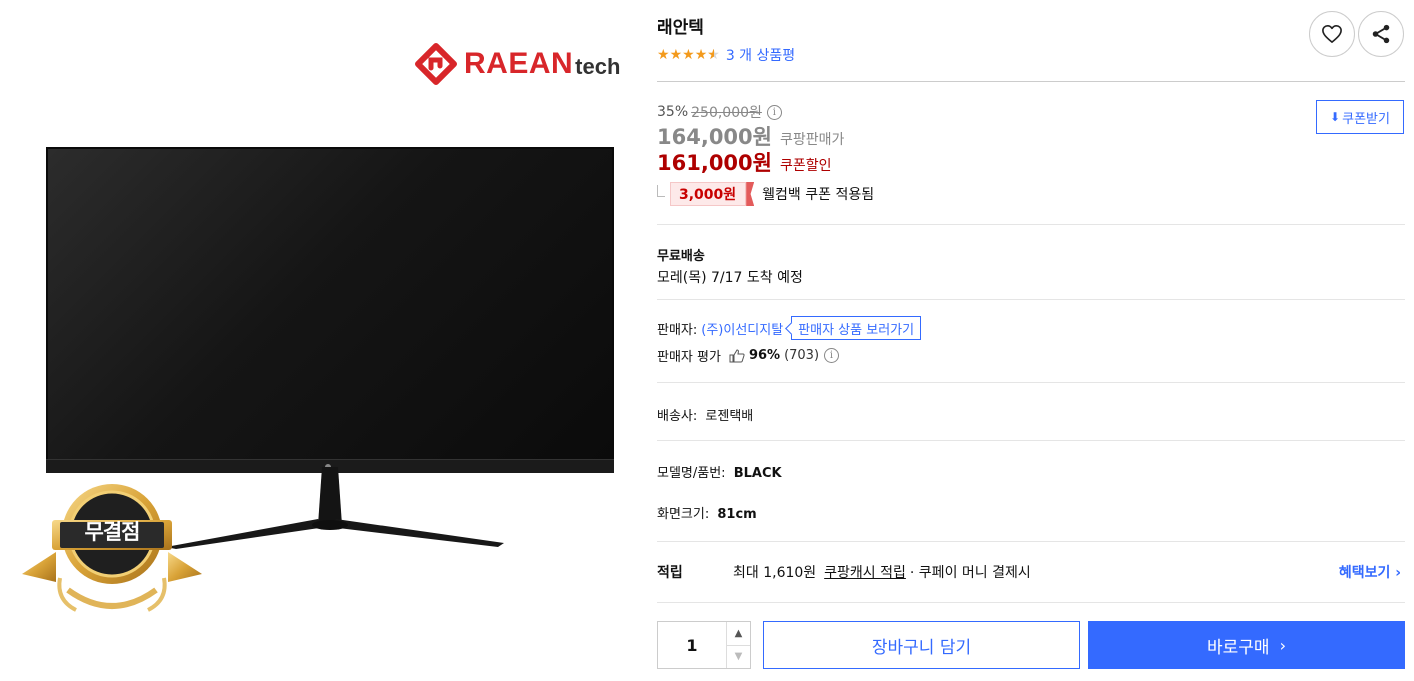  I want to click on wishlist-button, so click(1332, 34).